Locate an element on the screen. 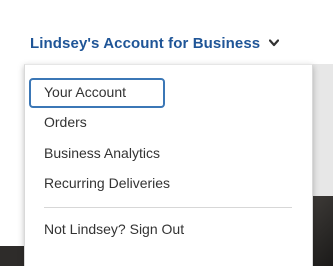  menu-item-business-analytics: Business Analytics is located at coordinates (102, 153).